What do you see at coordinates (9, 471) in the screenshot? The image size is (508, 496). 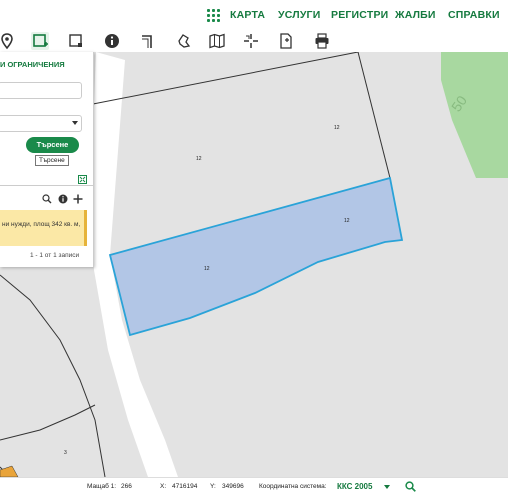 I see `building-shape` at bounding box center [9, 471].